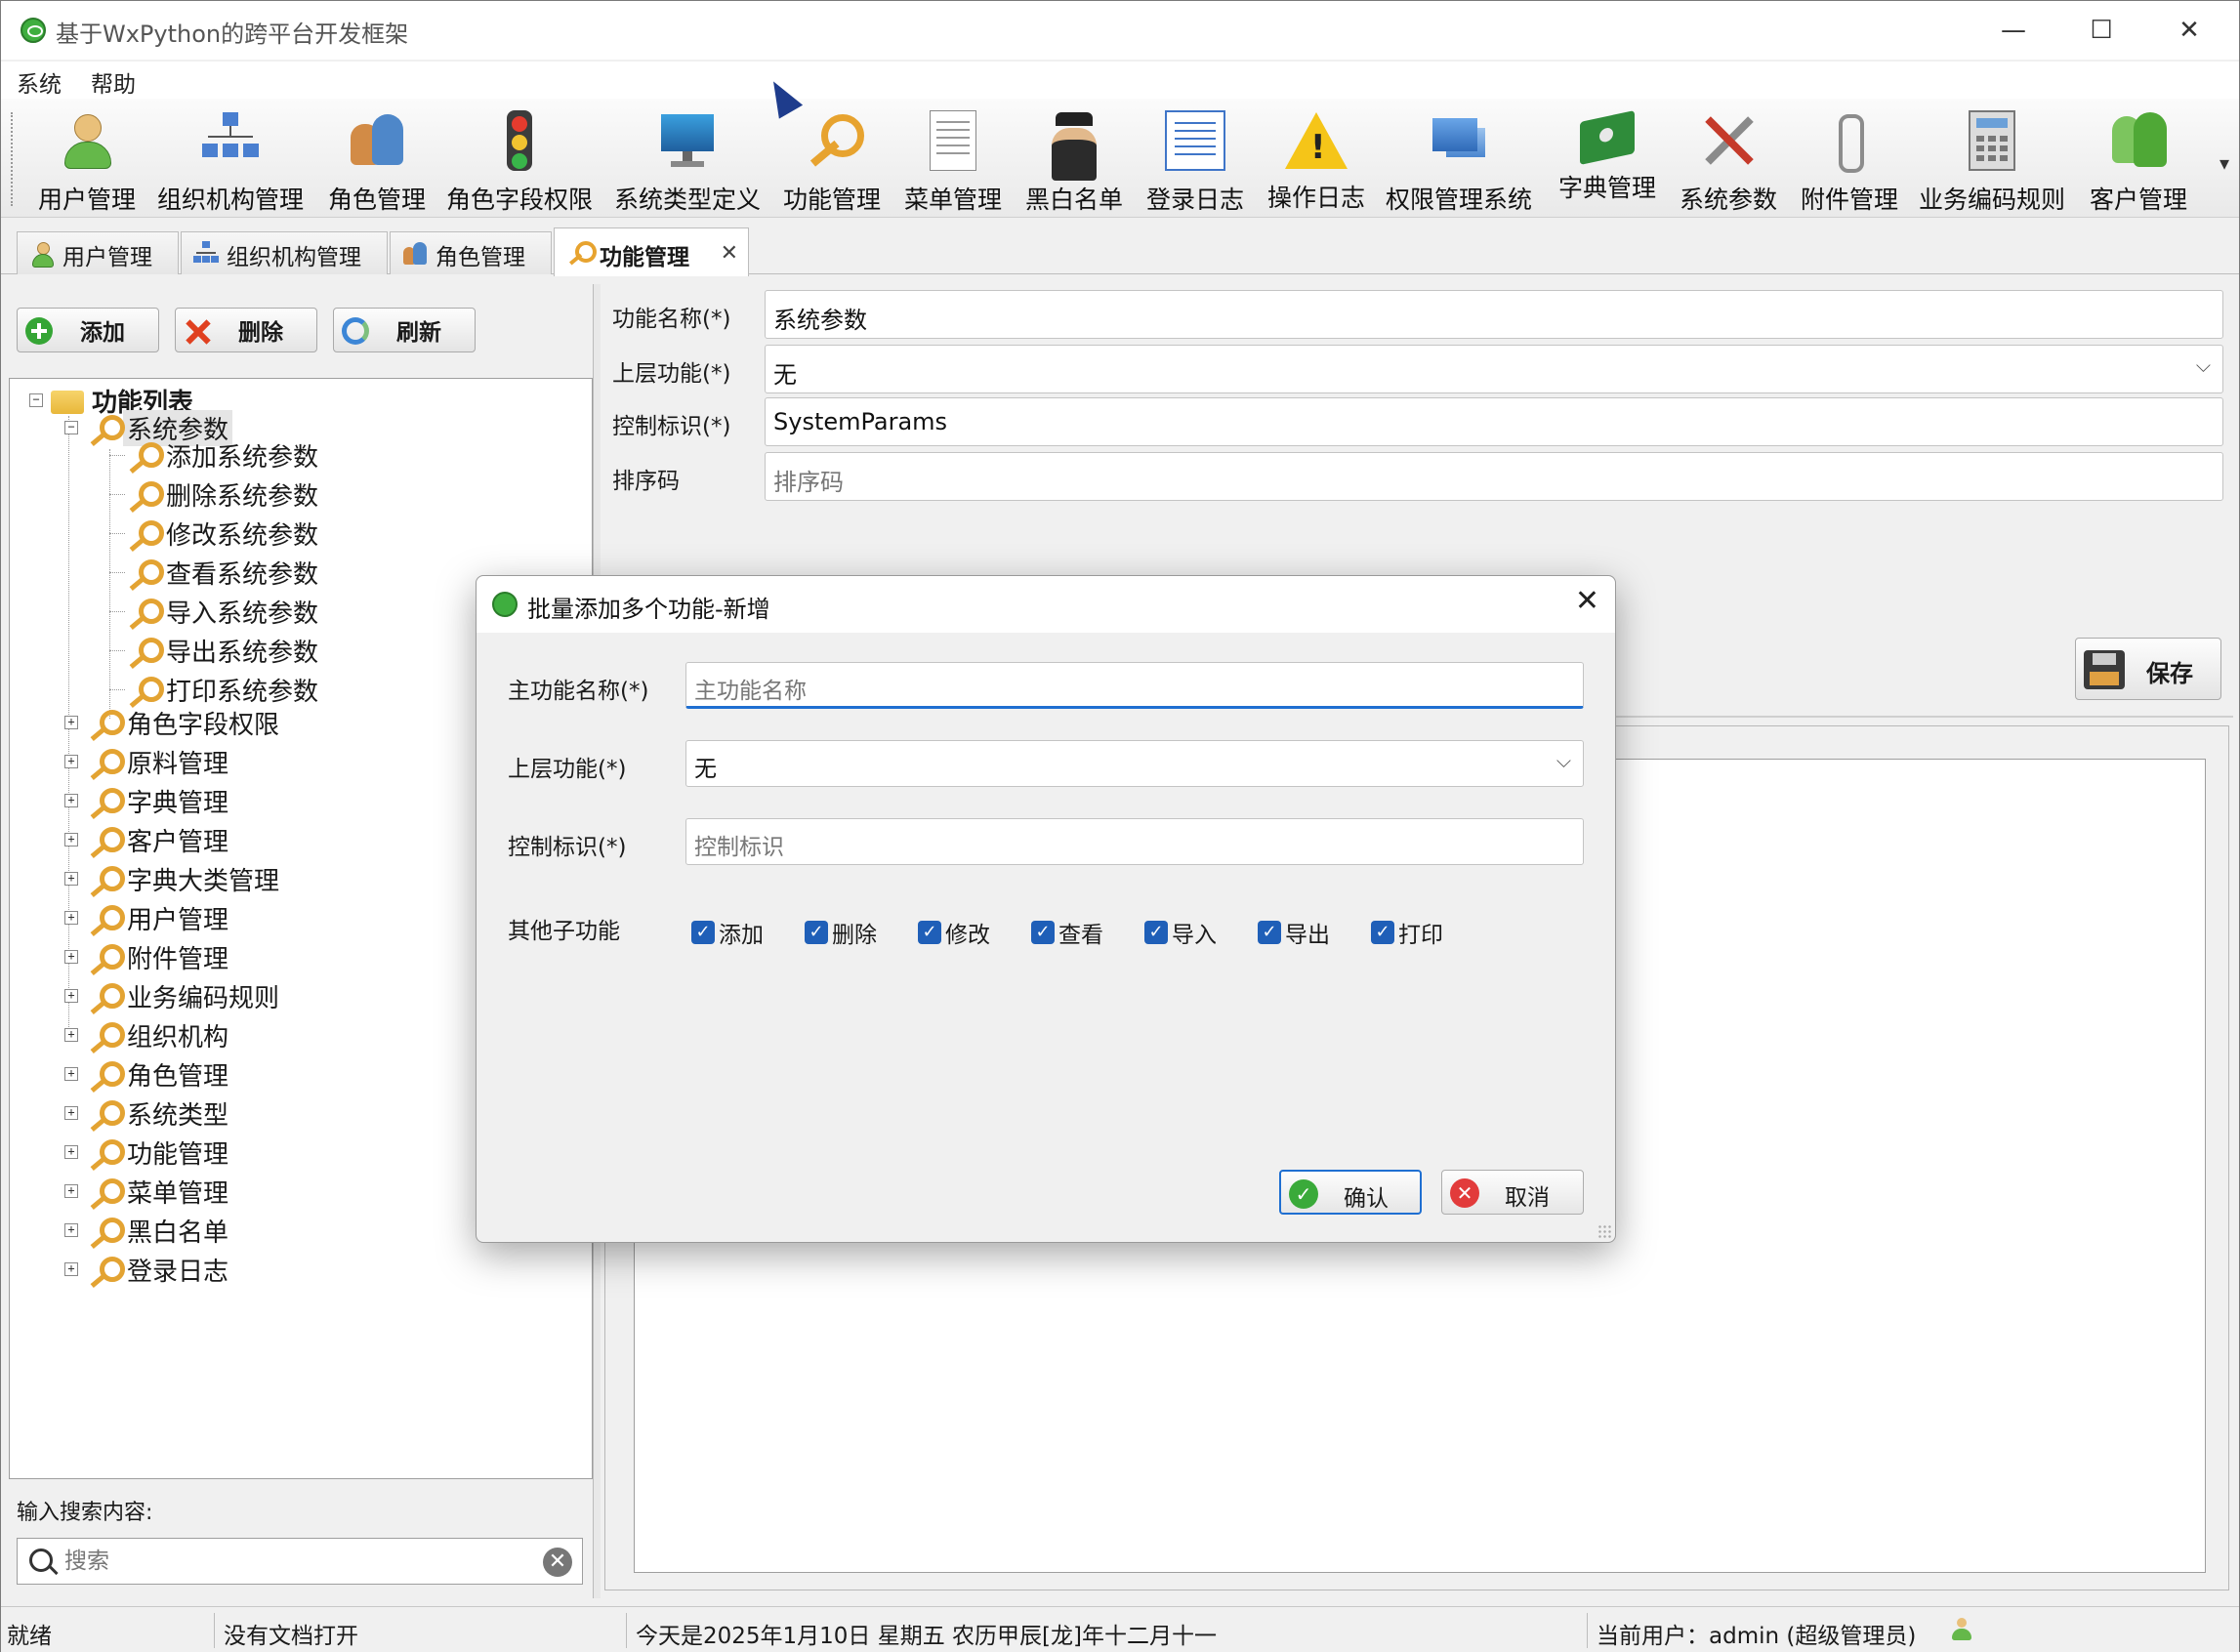 The width and height of the screenshot is (2240, 1652). Describe the element at coordinates (2189, 30) in the screenshot. I see `close-window-button: ✕` at that location.